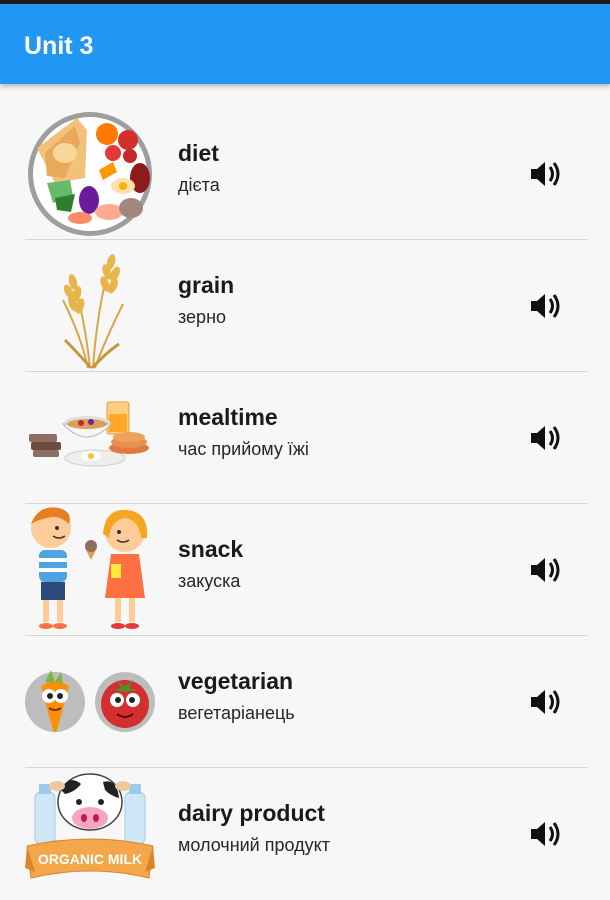 The width and height of the screenshot is (610, 900). I want to click on list-item: mealtime час прийому їжі, so click(305, 438).